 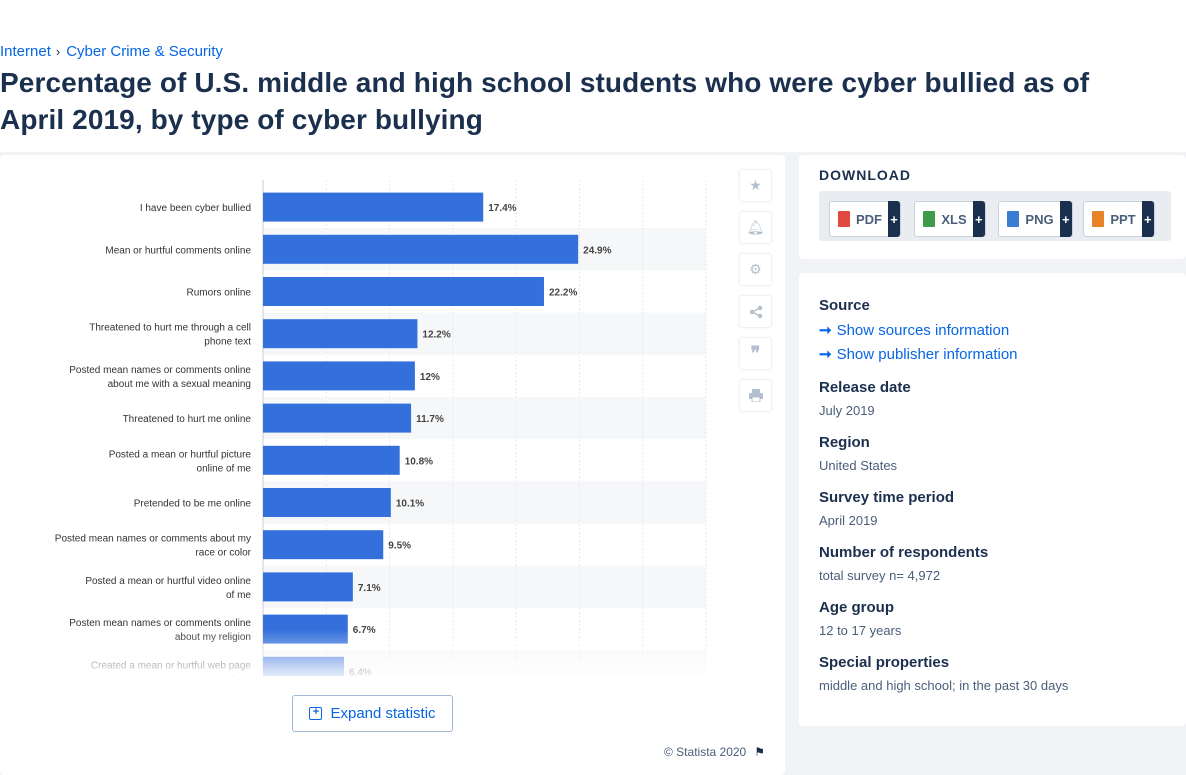 I want to click on category-label: I have been cyber bullied, so click(x=195, y=208).